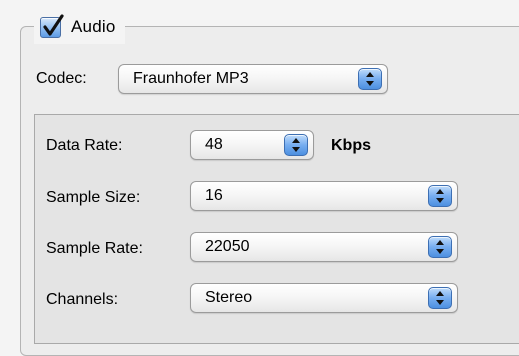  What do you see at coordinates (334, 26) in the screenshot?
I see `group-divider` at bounding box center [334, 26].